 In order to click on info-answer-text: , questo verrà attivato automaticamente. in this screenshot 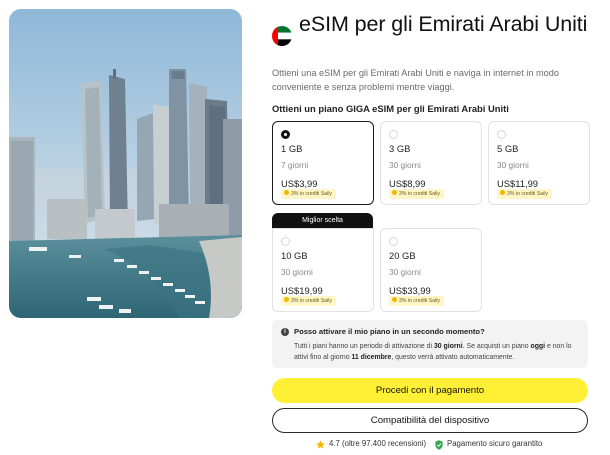, I will do `click(453, 357)`.